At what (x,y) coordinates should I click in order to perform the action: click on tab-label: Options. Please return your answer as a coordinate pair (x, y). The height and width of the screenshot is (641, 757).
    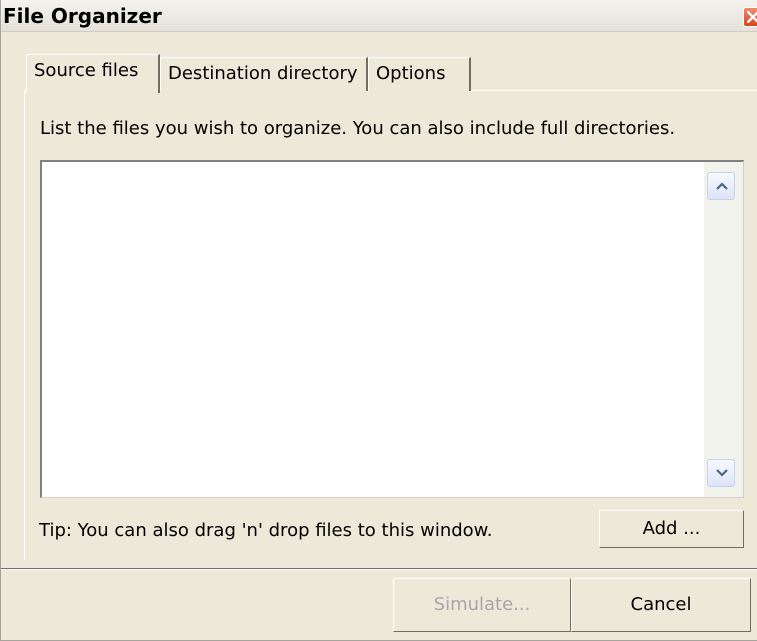
    Looking at the image, I should click on (411, 73).